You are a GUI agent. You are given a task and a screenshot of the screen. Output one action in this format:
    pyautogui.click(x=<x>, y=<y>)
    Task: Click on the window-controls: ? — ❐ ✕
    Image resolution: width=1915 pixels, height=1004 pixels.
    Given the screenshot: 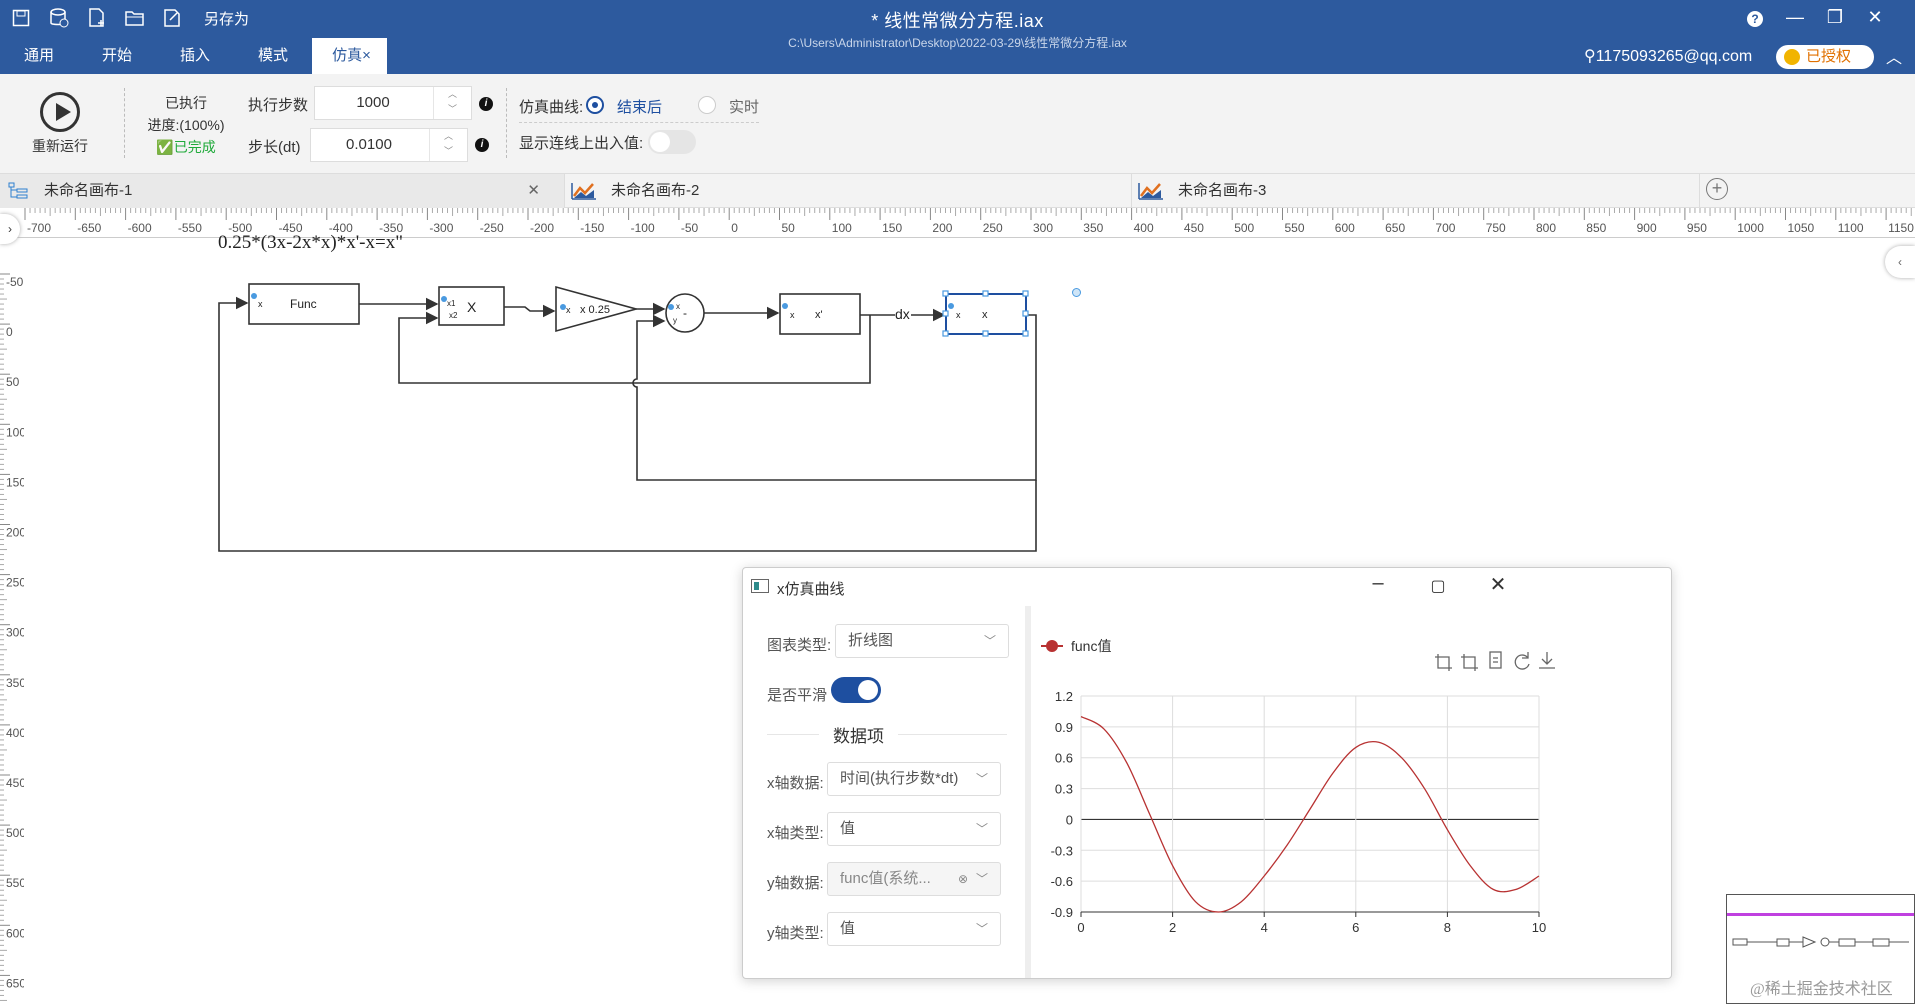 What is the action you would take?
    pyautogui.click(x=1815, y=17)
    